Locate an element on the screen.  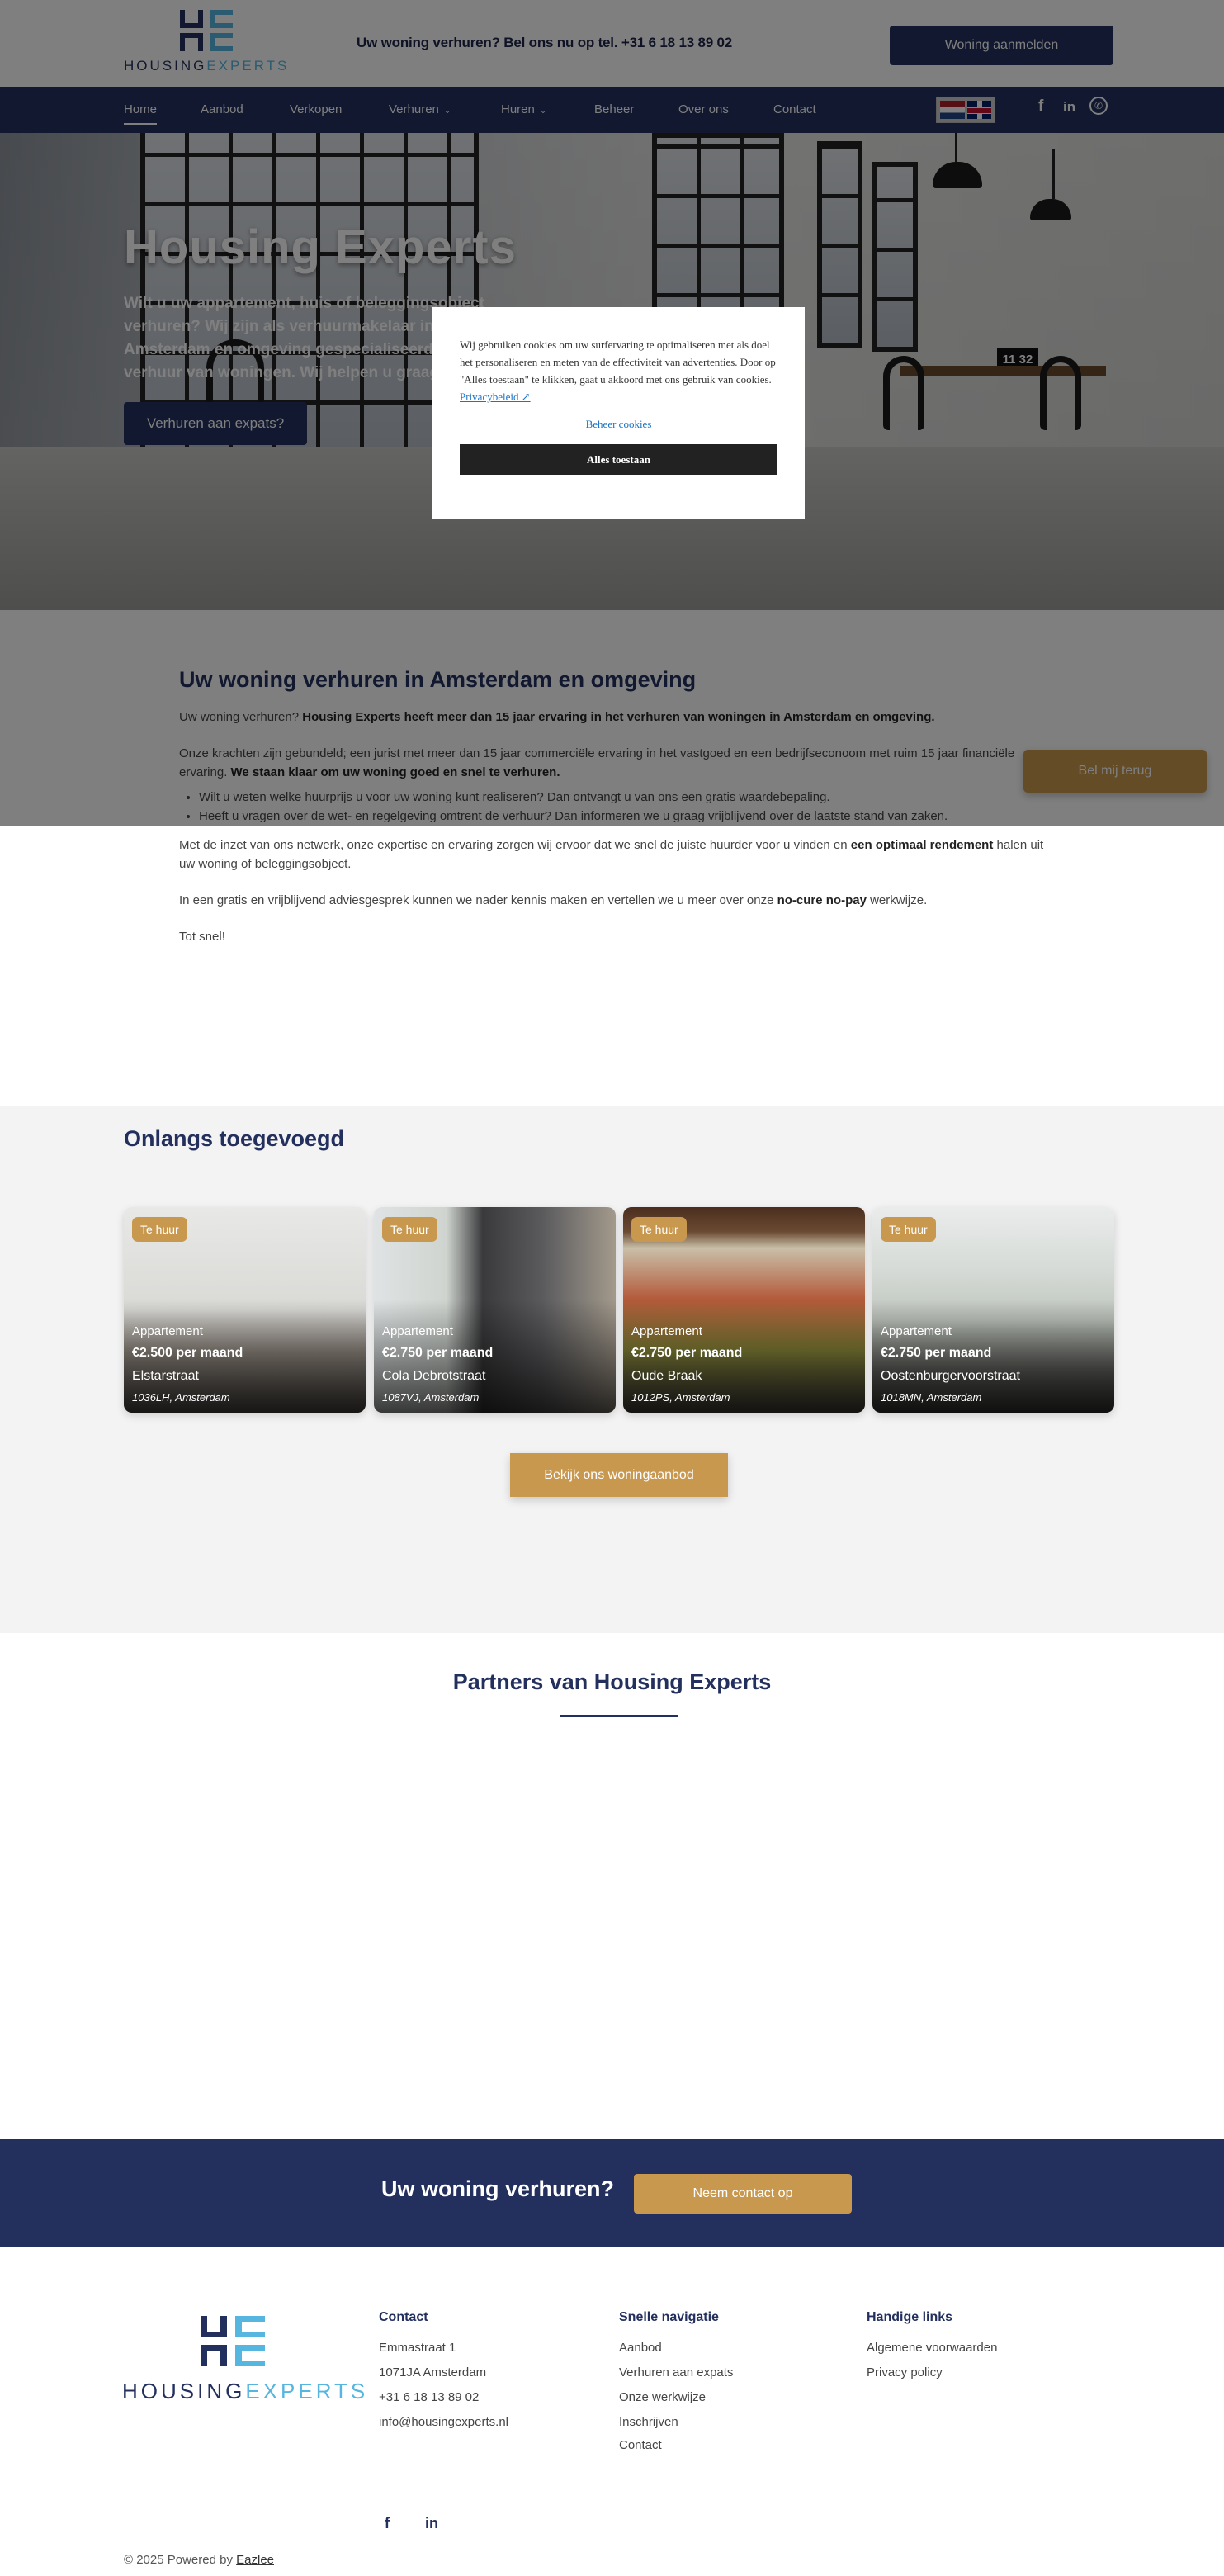
email-link: info@housingexperts.nl is located at coordinates (443, 2422).